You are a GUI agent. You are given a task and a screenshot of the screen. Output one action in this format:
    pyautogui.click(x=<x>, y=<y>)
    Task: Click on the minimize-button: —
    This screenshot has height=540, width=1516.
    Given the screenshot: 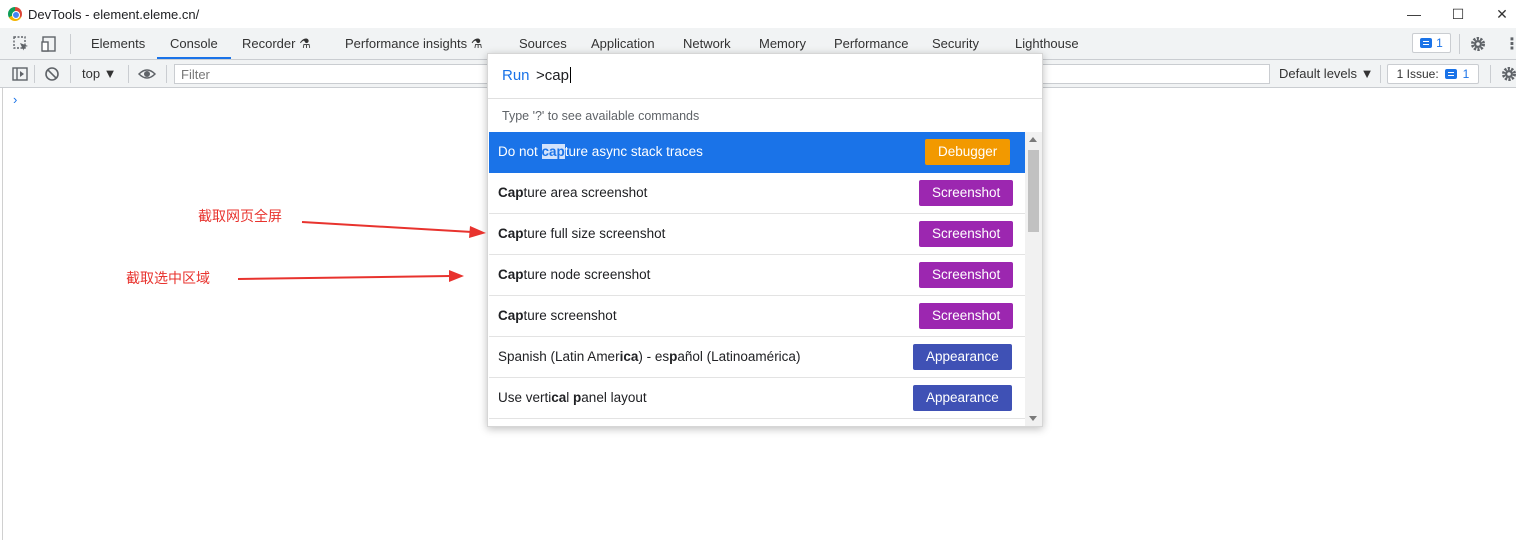 What is the action you would take?
    pyautogui.click(x=1414, y=14)
    